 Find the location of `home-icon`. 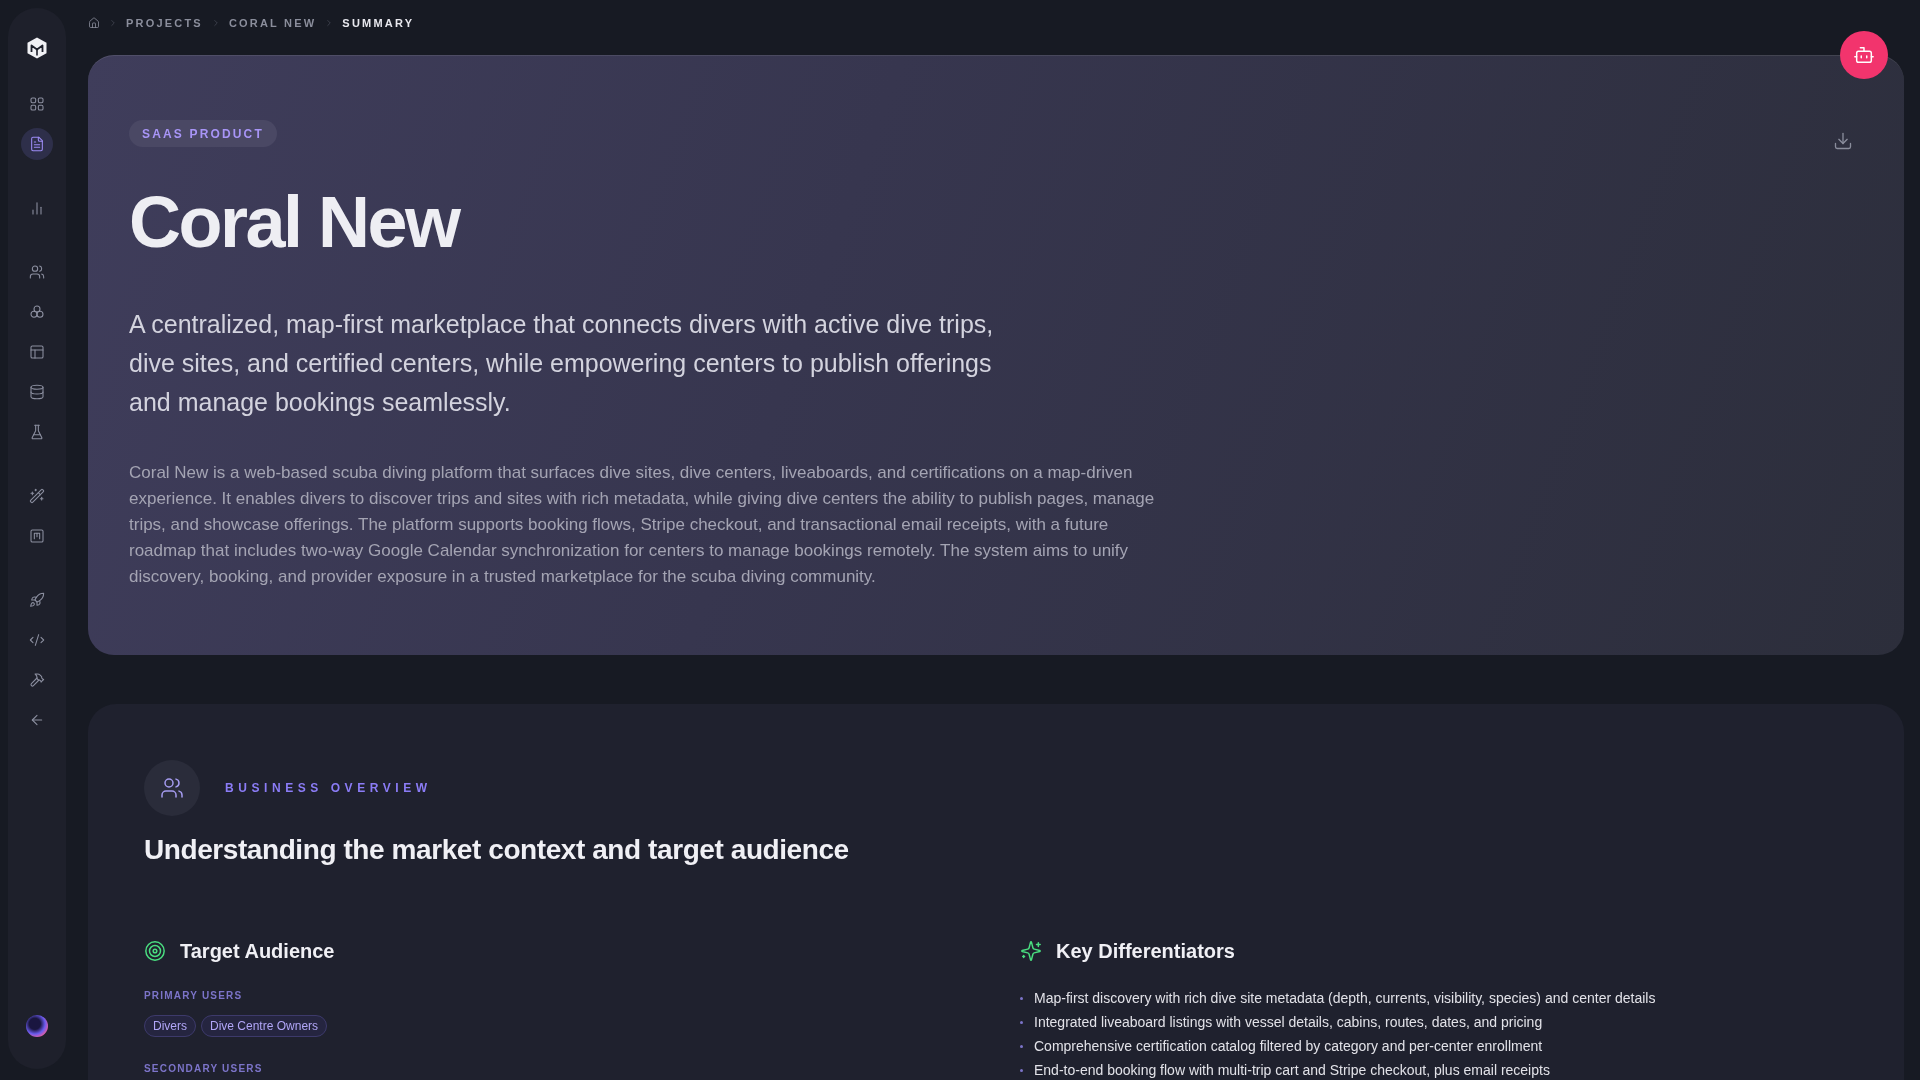

home-icon is located at coordinates (94, 23).